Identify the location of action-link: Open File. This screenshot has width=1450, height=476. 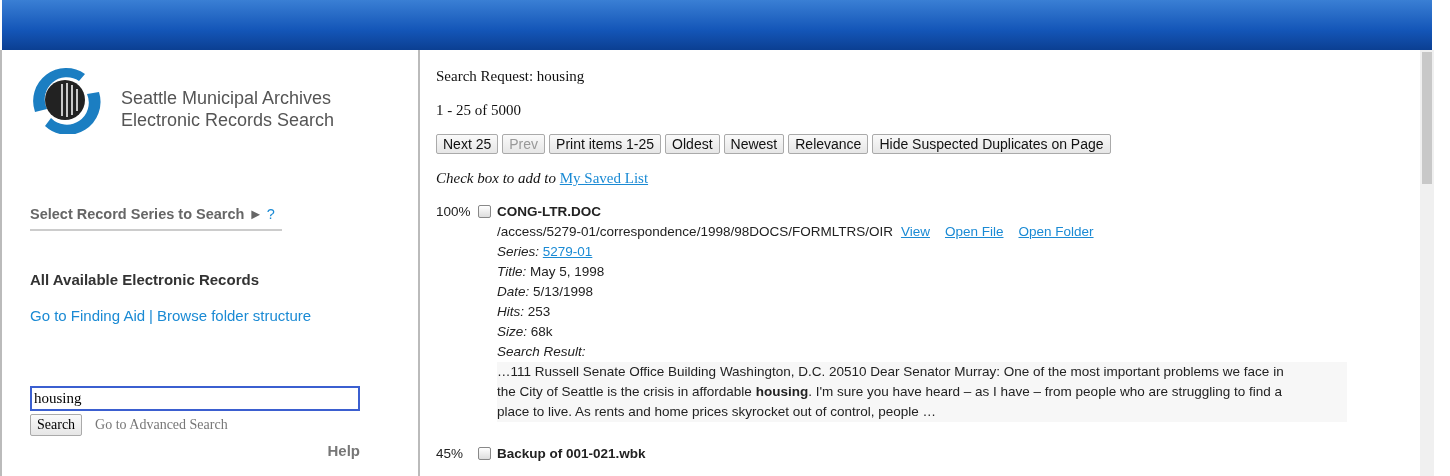
(974, 231).